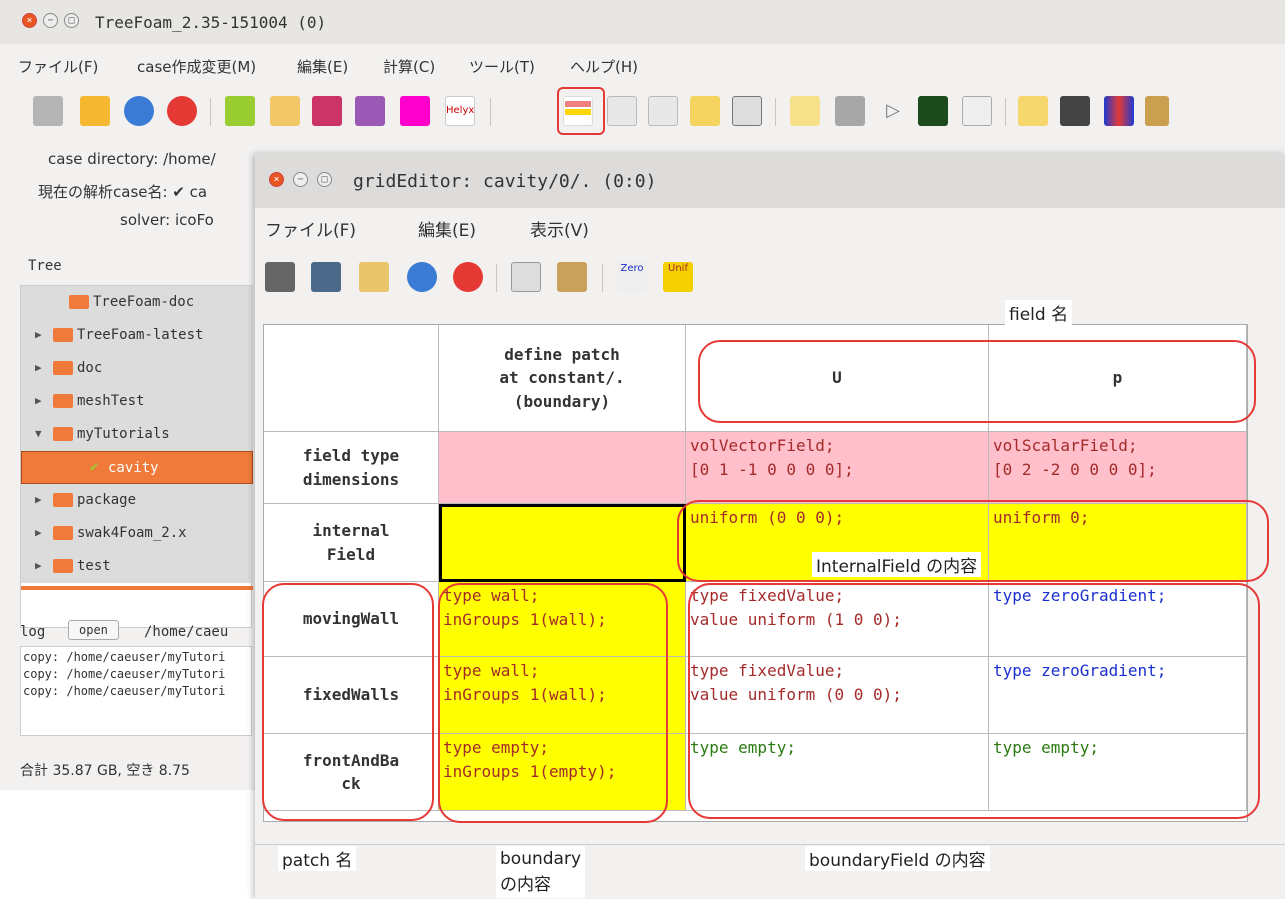  Describe the element at coordinates (137, 566) in the screenshot. I see `tree-item: ▶ test` at that location.